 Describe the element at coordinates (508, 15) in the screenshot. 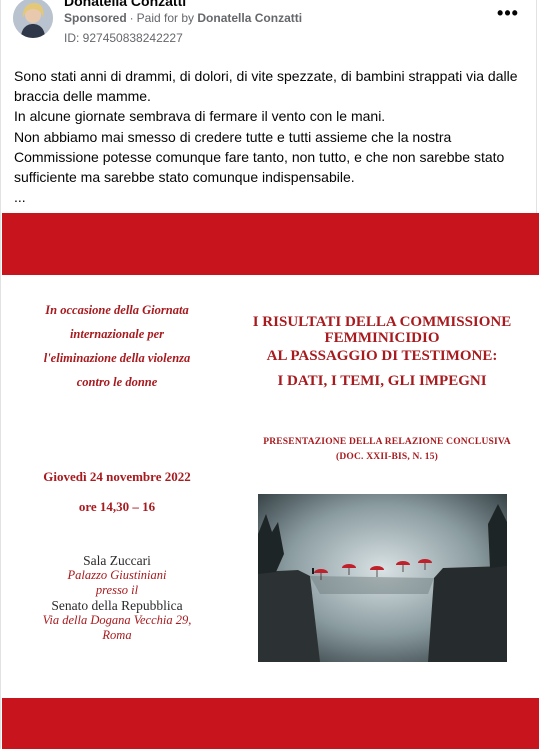

I see `more-options-icon: •••` at that location.